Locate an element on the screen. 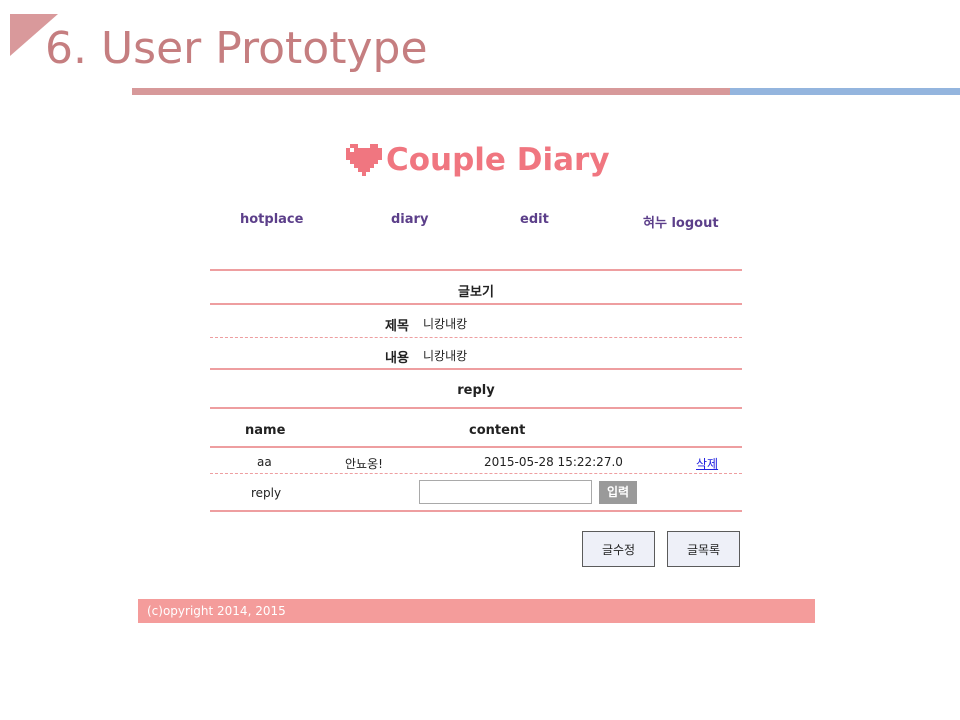  reply-row-name: aa is located at coordinates (264, 462).